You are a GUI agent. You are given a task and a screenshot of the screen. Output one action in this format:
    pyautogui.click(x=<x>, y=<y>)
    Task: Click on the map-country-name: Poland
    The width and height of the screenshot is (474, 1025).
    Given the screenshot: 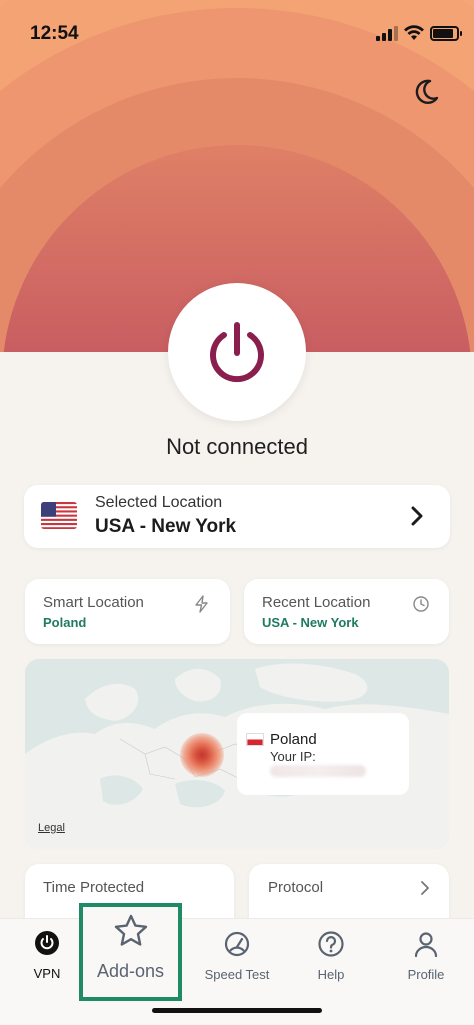 What is the action you would take?
    pyautogui.click(x=293, y=739)
    